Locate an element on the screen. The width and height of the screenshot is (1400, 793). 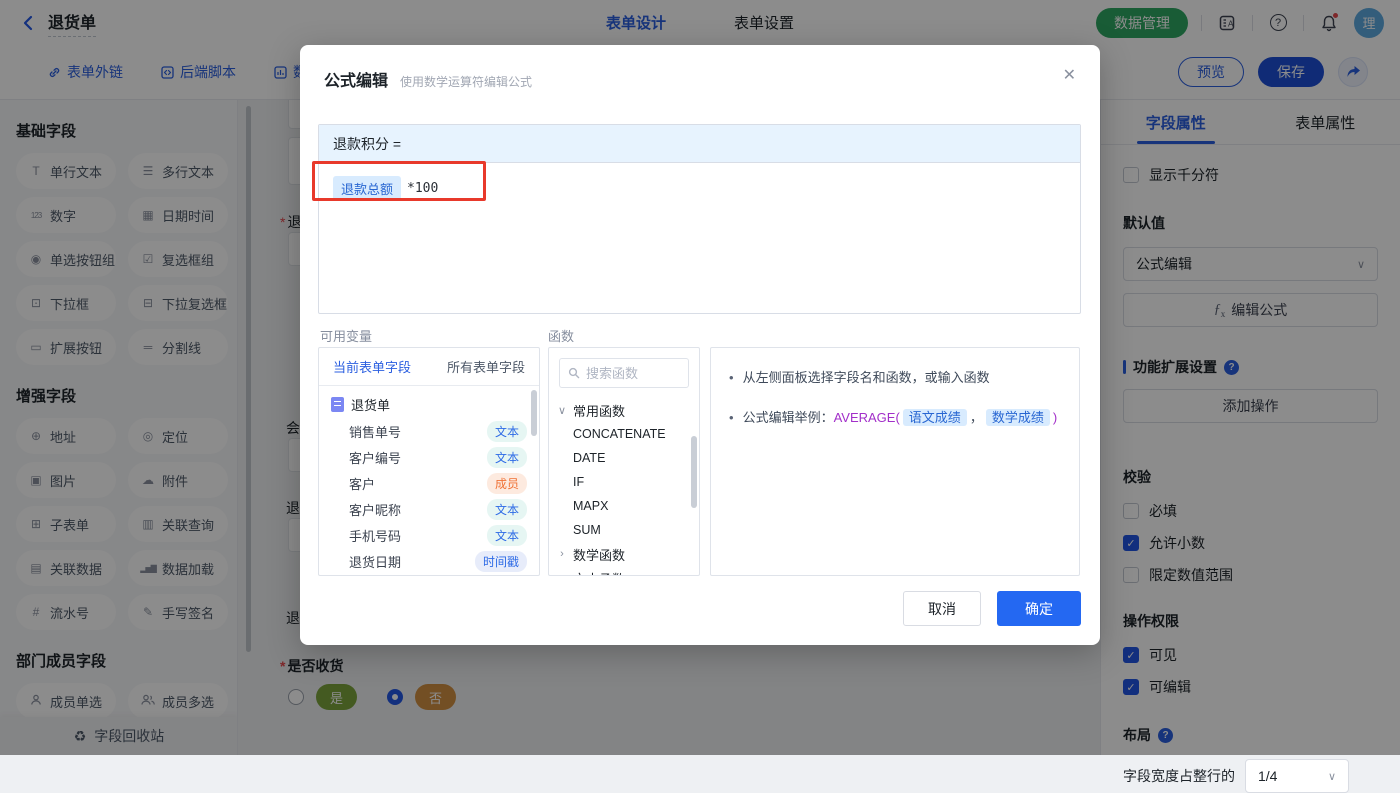
chevron-down-icon: ∨ is located at coordinates (1332, 776).